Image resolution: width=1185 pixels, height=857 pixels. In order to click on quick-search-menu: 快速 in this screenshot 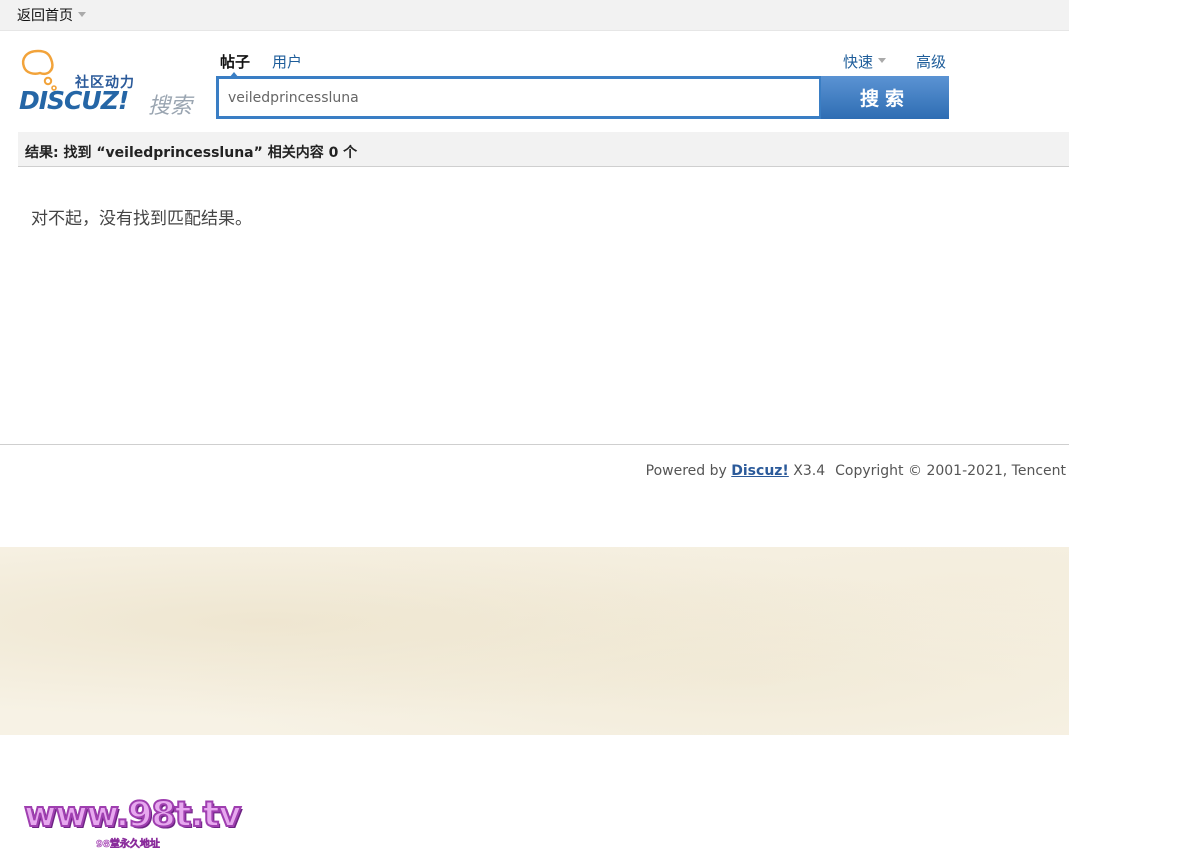, I will do `click(865, 61)`.